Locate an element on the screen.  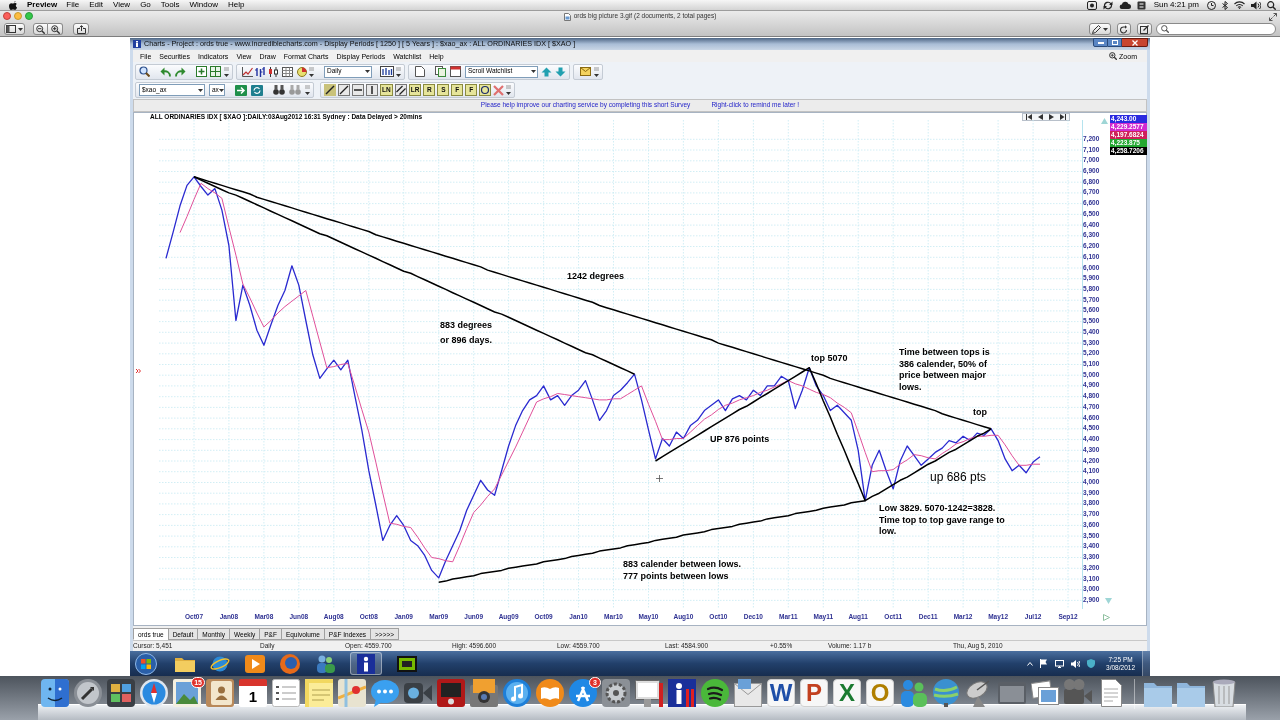
chart-annotation: UP 876 points is located at coordinates (740, 439).